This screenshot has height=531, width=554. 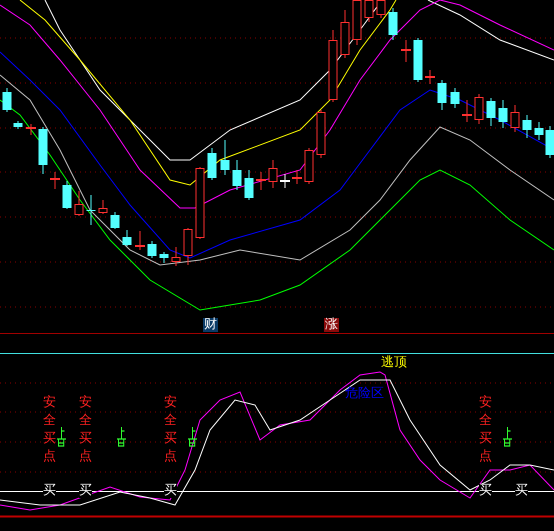 I want to click on danger-zone-label: 危险区, so click(x=364, y=394).